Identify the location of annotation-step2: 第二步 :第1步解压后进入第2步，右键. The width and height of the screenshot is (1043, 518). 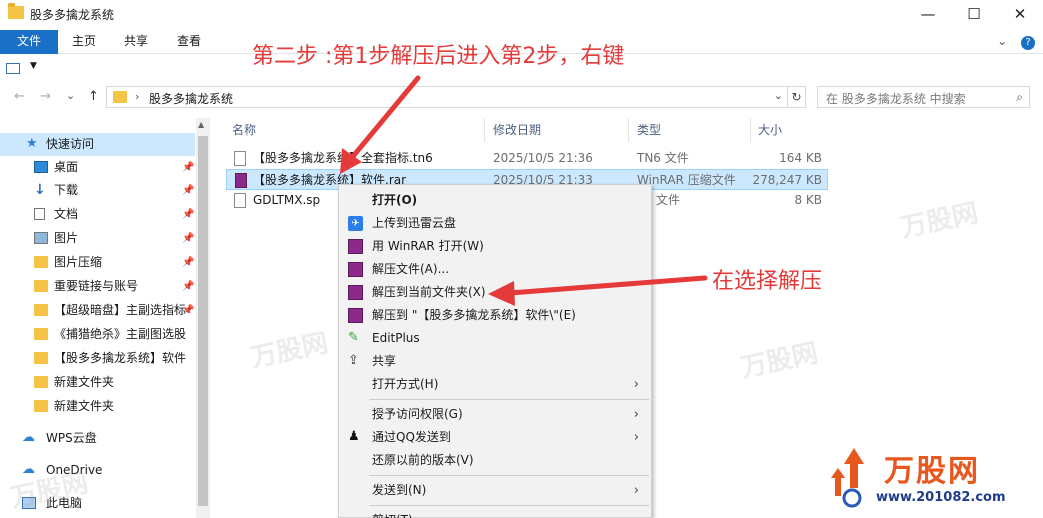
(438, 56).